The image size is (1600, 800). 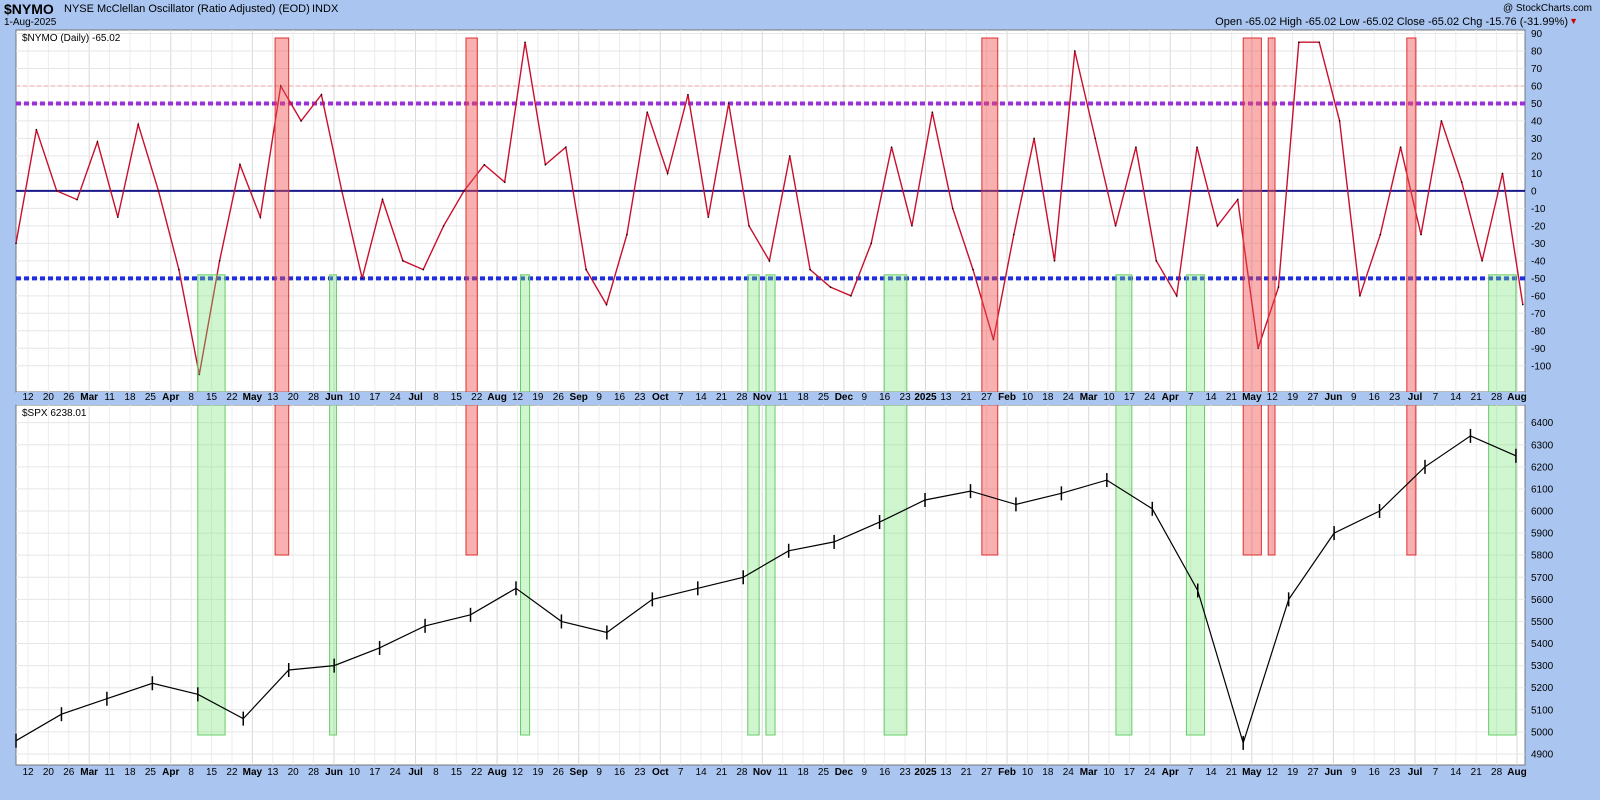 I want to click on y-tick-label: 60, so click(x=1537, y=86).